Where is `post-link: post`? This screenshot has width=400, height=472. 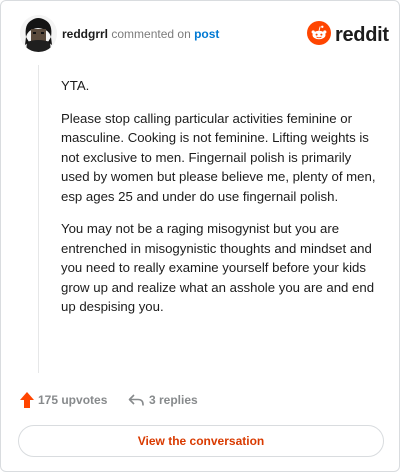 post-link: post is located at coordinates (206, 34).